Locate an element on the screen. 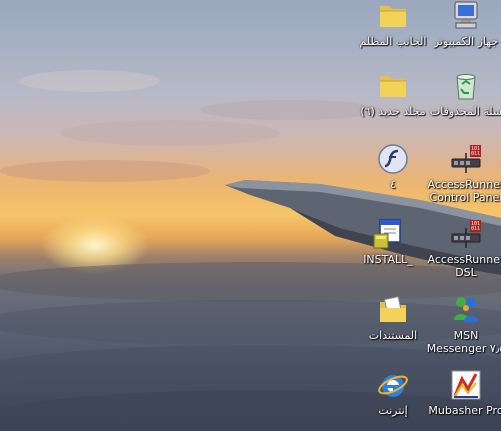 The height and width of the screenshot is (431, 501). my-computer-icon is located at coordinates (466, 16).